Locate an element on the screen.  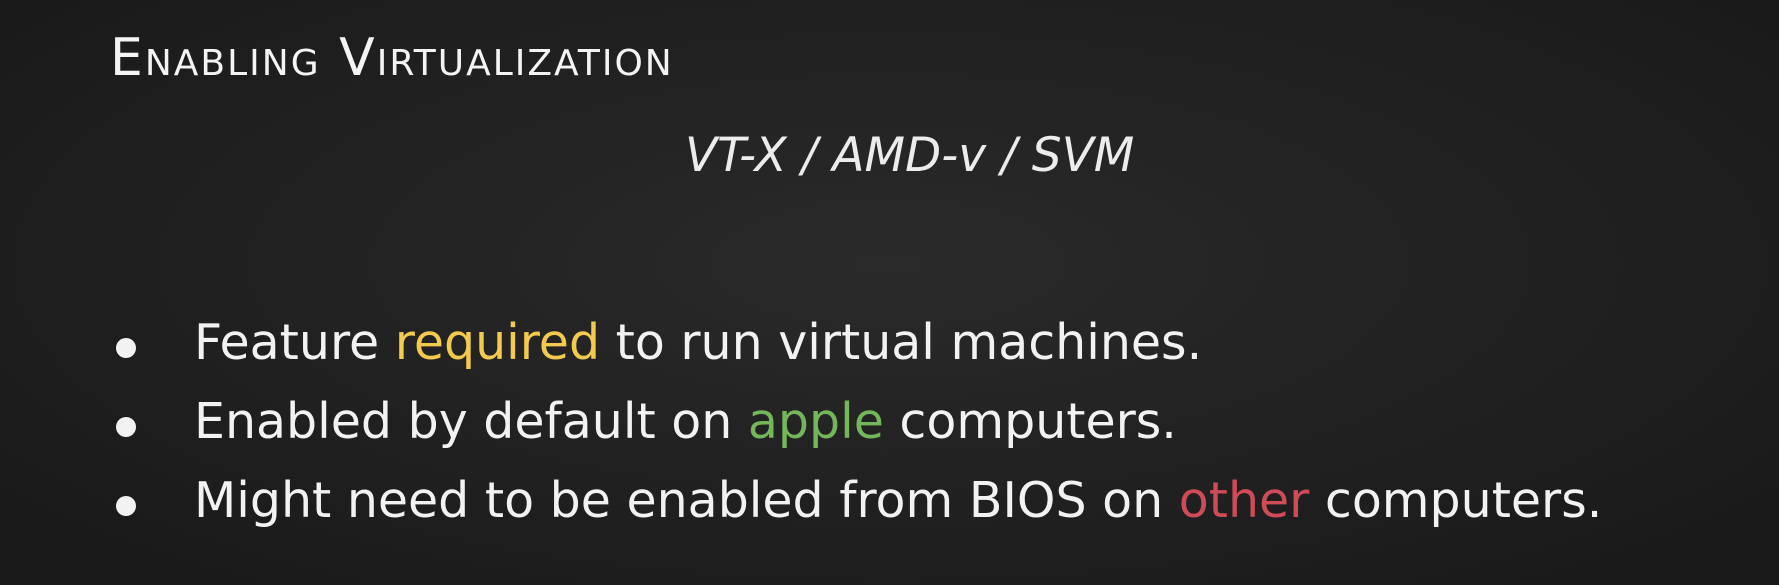
bullet-text-before: Might need to be enabled from BIOS on is located at coordinates (686, 500).